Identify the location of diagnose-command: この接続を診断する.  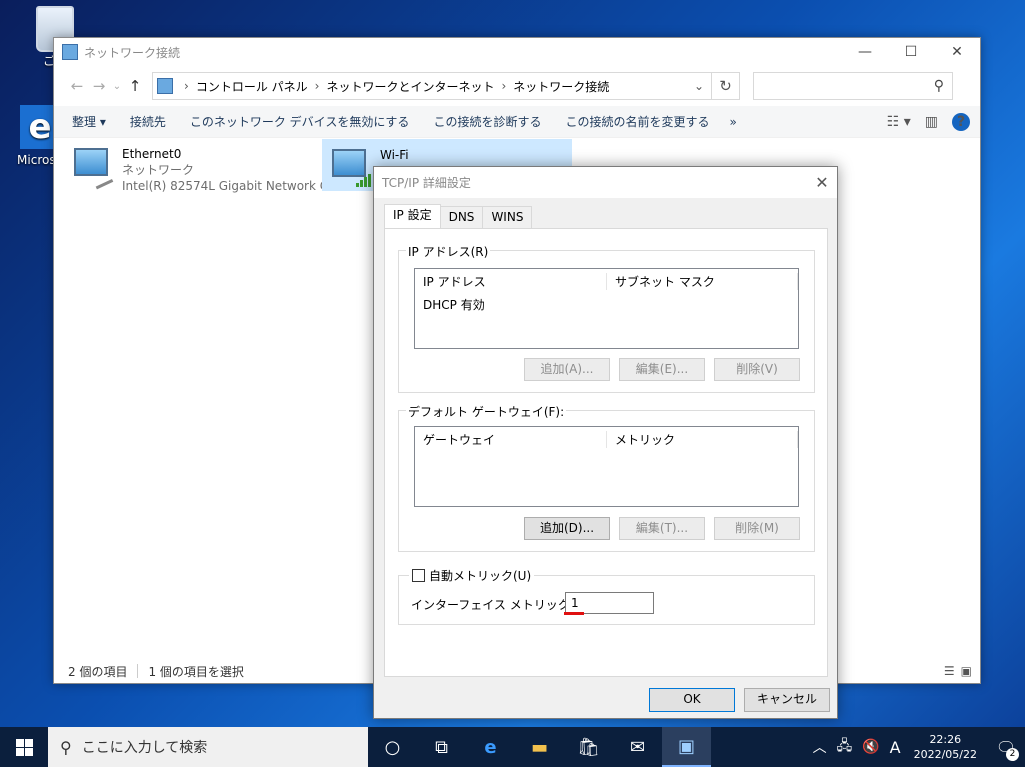
(487, 121).